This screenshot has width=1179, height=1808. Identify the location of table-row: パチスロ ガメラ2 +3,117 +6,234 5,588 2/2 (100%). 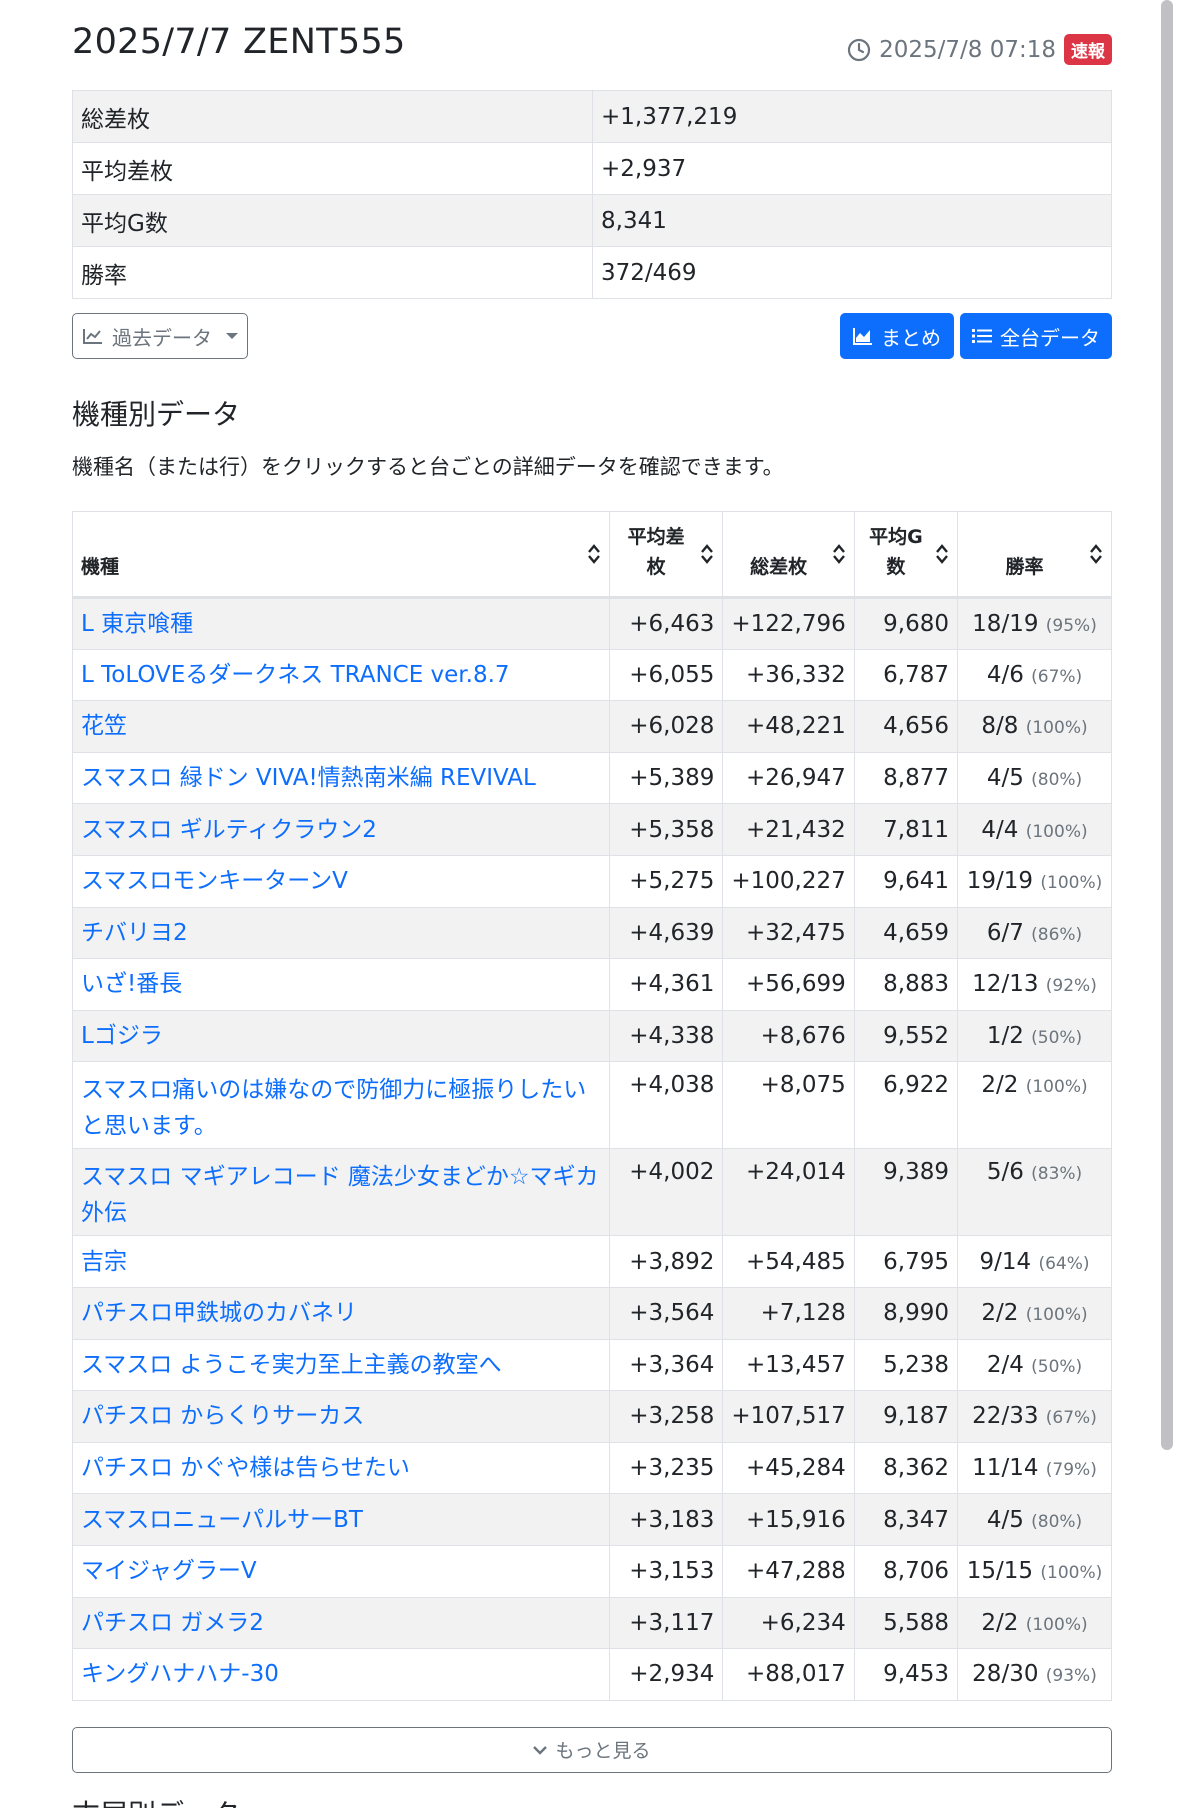
(592, 1623).